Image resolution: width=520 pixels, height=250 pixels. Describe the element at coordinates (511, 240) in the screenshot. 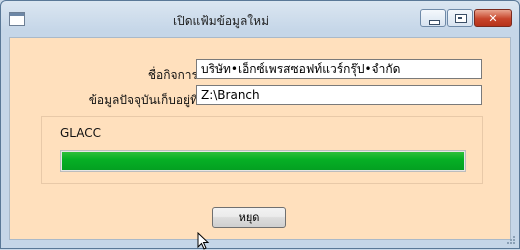

I see `resize-grip-icon` at that location.